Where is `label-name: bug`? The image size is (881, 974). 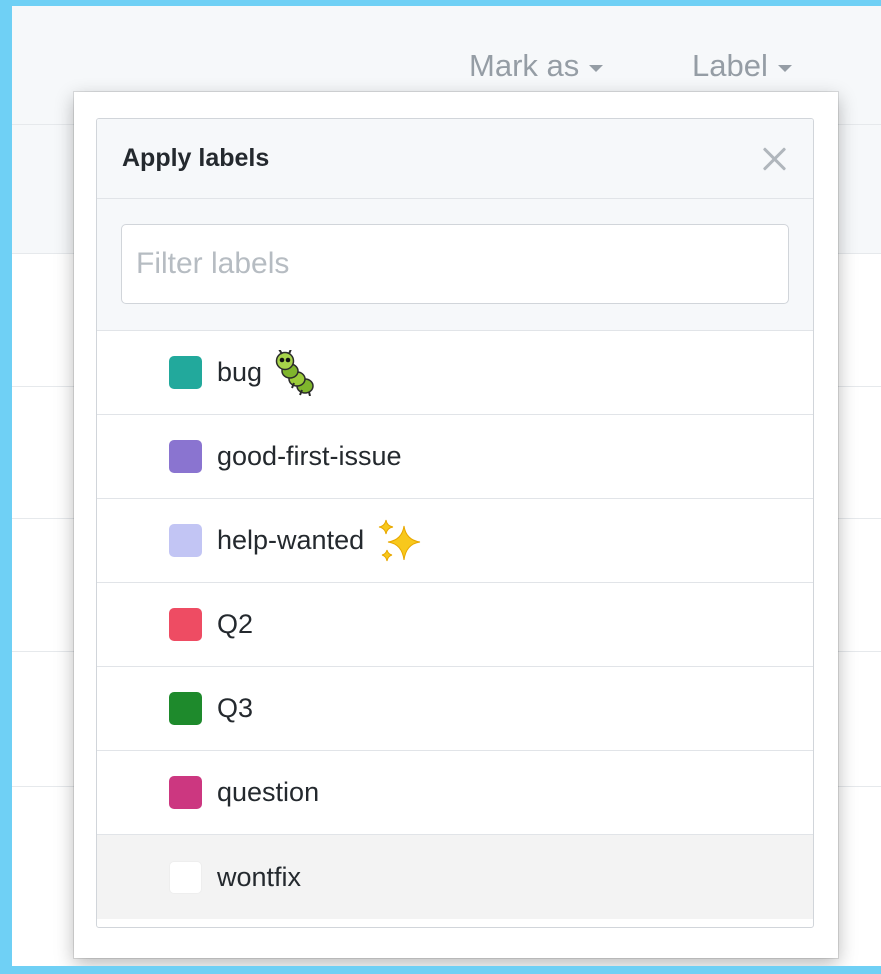
label-name: bug is located at coordinates (240, 372).